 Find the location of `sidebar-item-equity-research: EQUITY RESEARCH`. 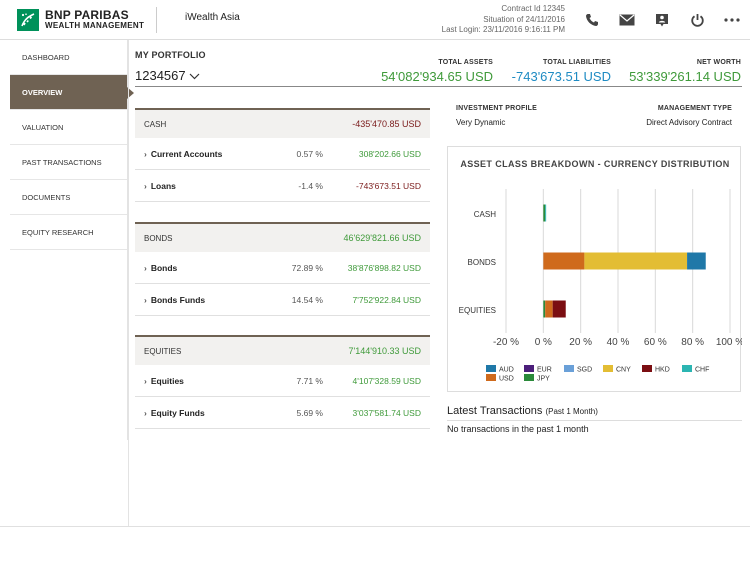

sidebar-item-equity-research: EQUITY RESEARCH is located at coordinates (68, 232).